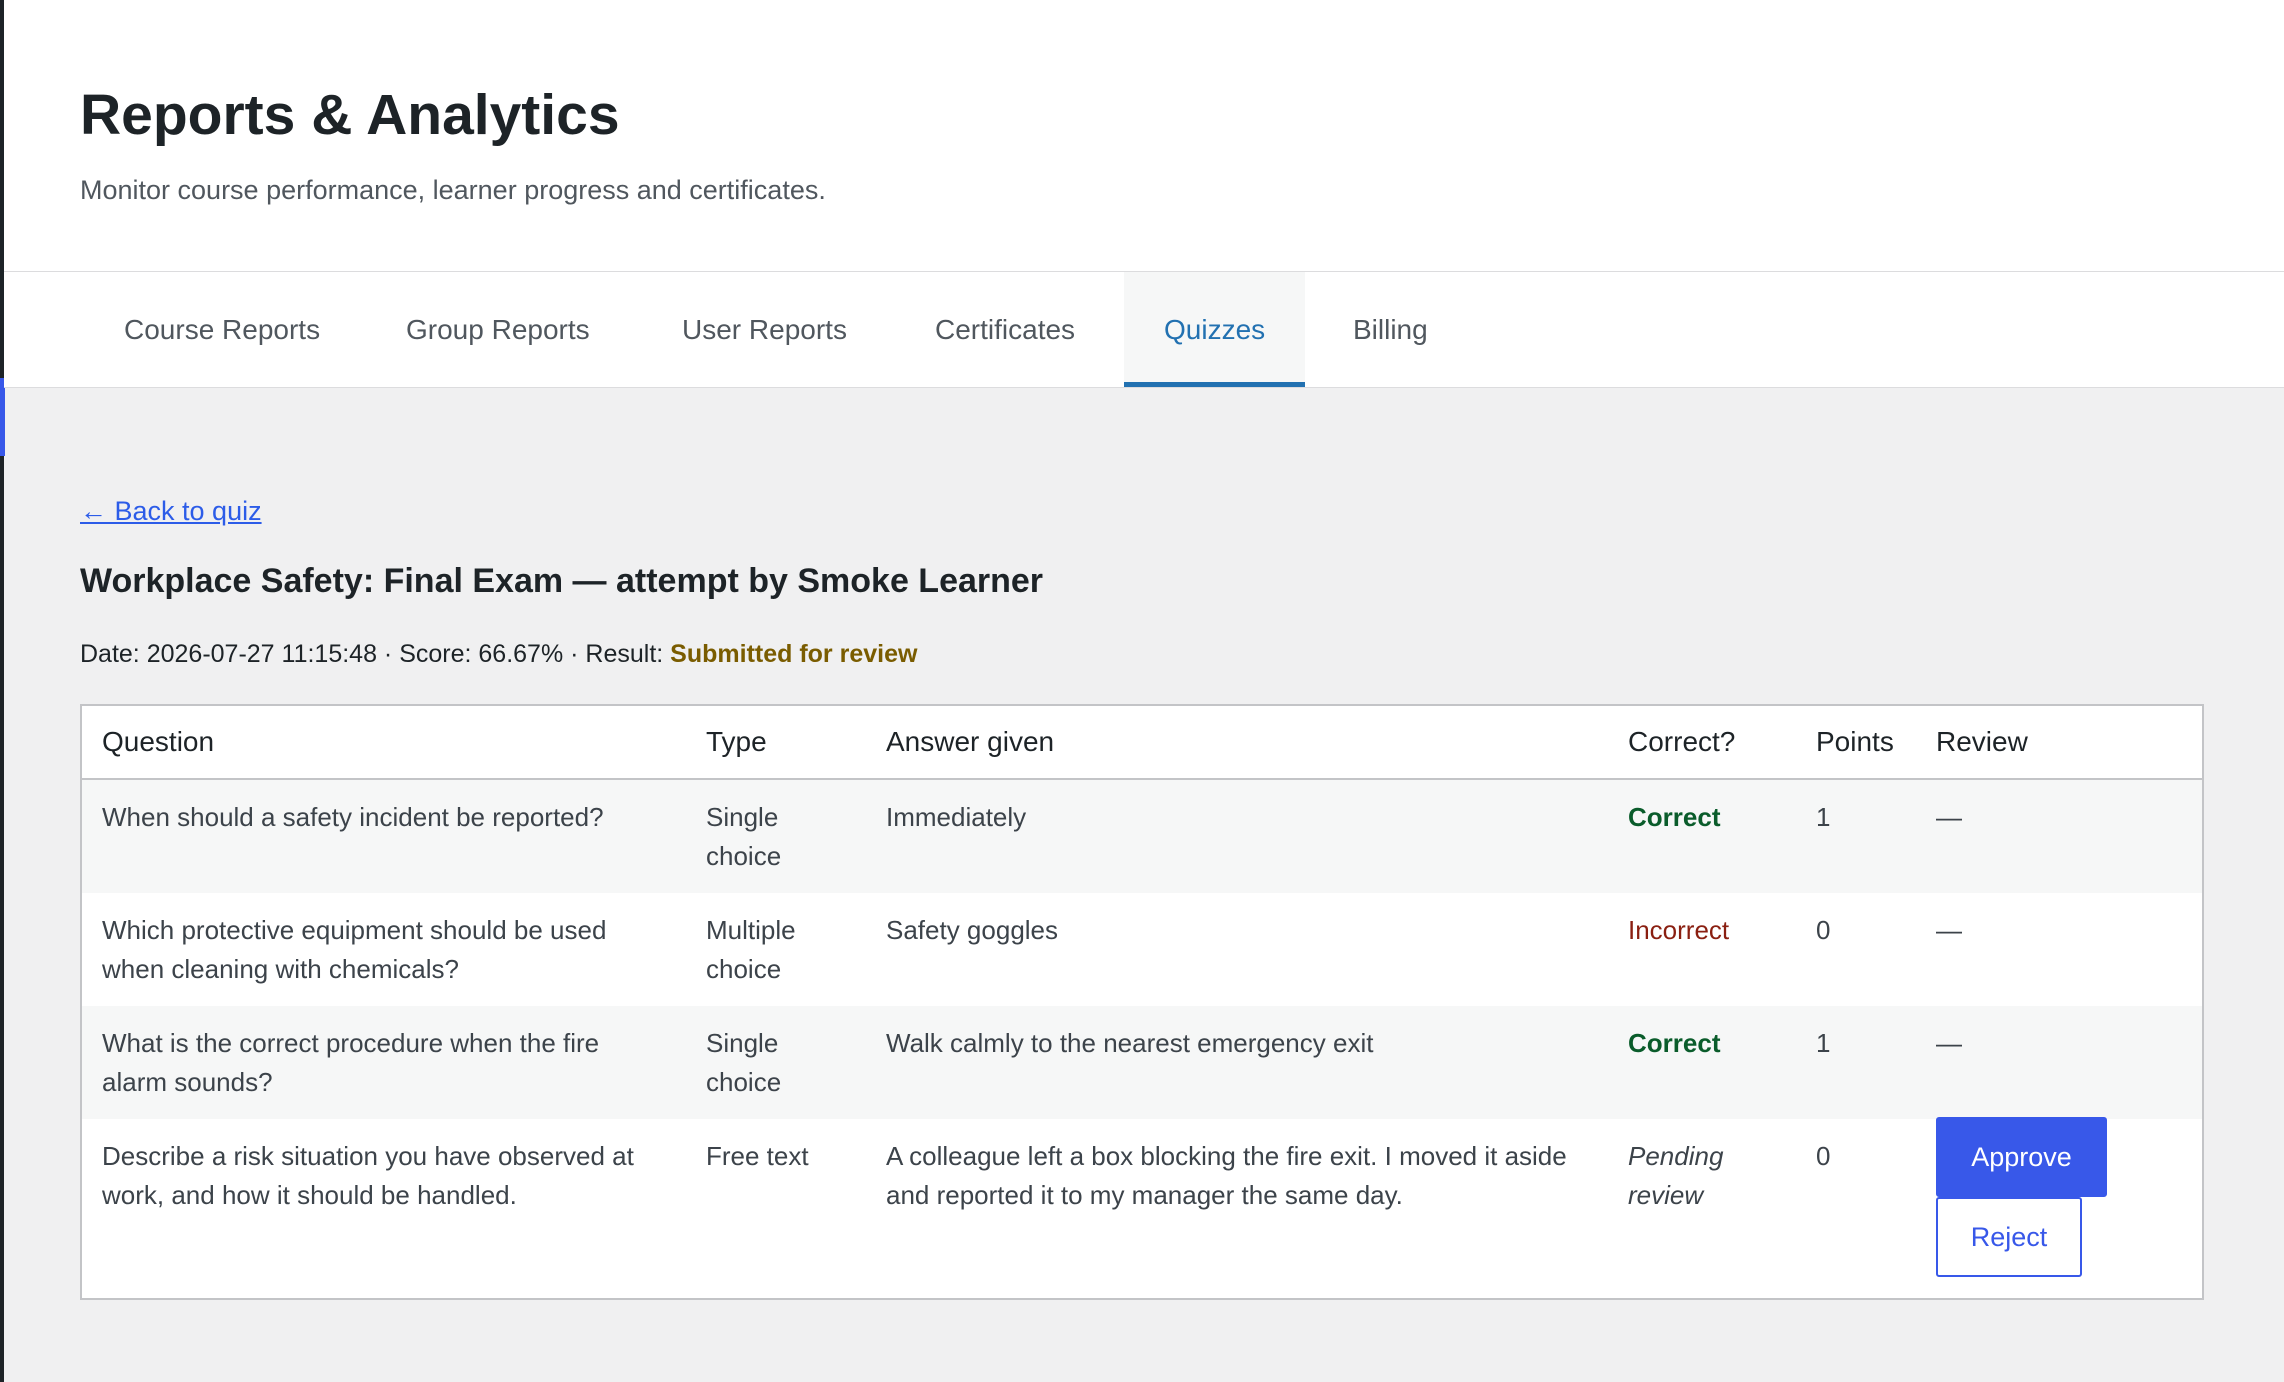 The height and width of the screenshot is (1382, 2284). Describe the element at coordinates (2009, 1237) in the screenshot. I see `reject-button: Reject` at that location.